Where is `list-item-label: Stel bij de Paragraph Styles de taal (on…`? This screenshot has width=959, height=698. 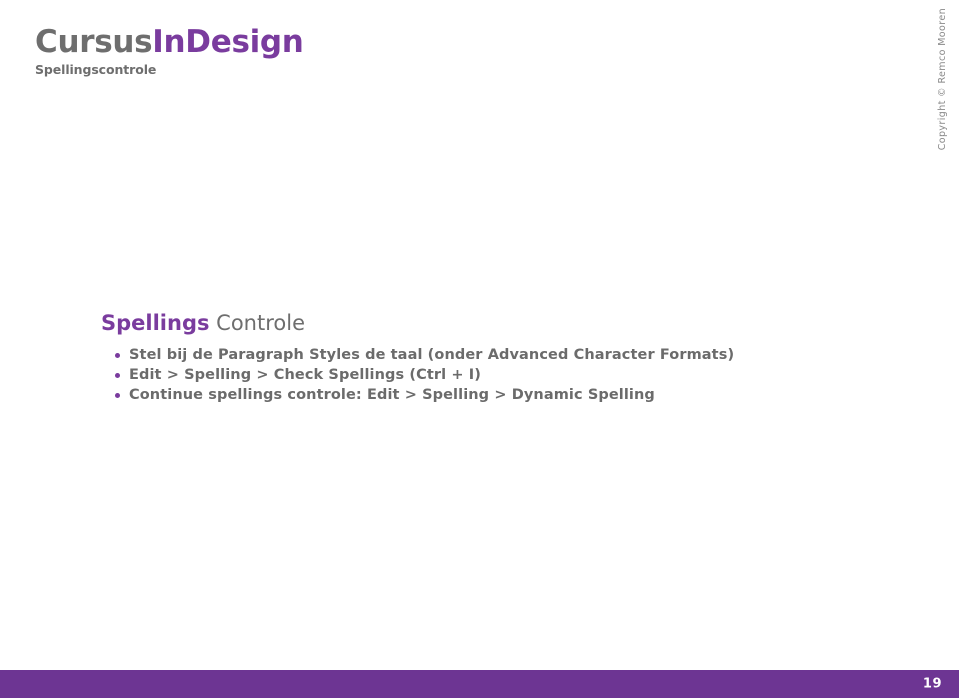 list-item-label: Stel bij de Paragraph Styles de taal (on… is located at coordinates (432, 355).